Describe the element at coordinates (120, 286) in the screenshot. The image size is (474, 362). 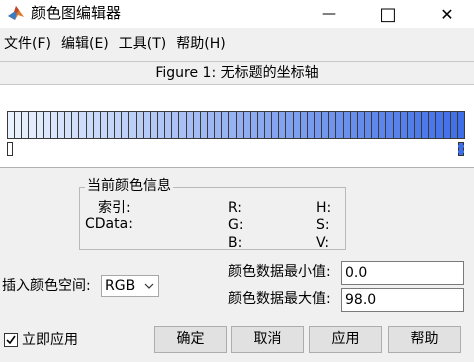
I see `interp-space-value: RGB` at that location.